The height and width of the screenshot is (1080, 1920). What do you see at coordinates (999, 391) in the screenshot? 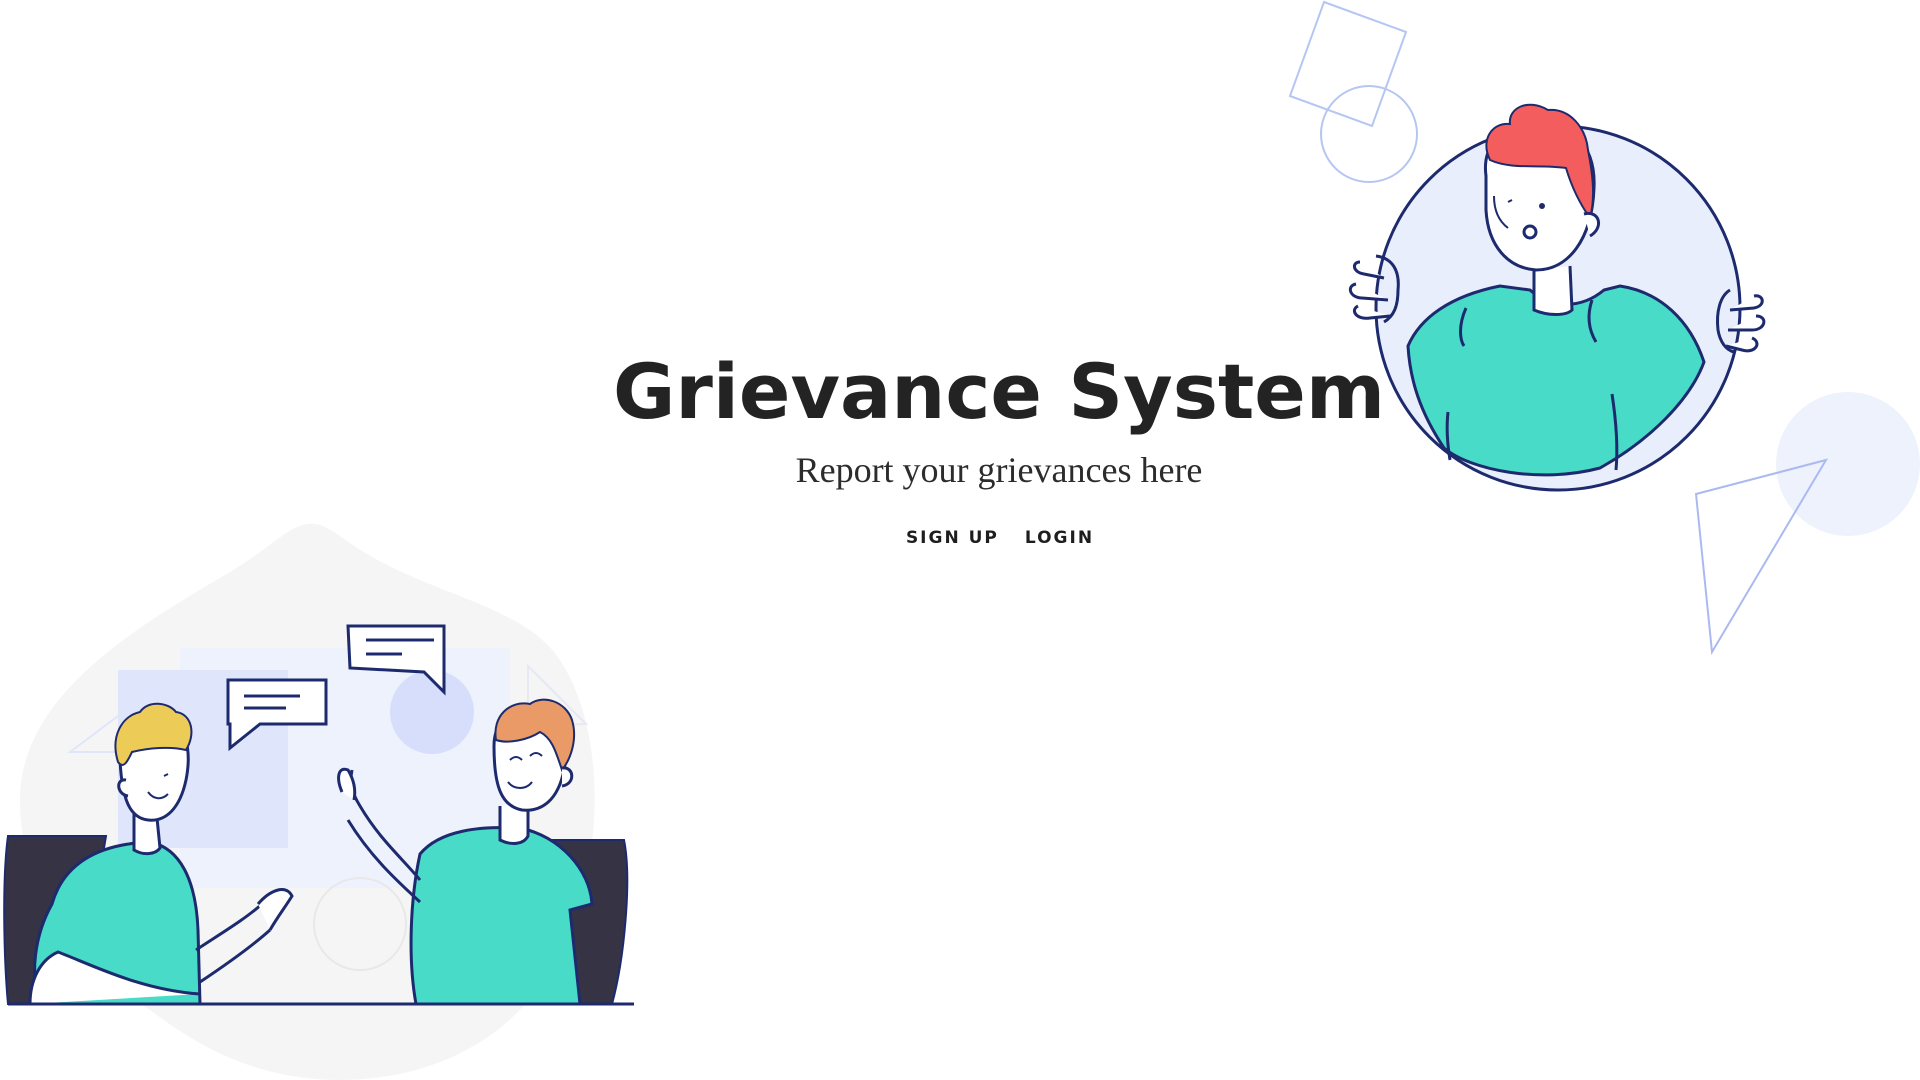
I see `page-title: Grievance System` at bounding box center [999, 391].